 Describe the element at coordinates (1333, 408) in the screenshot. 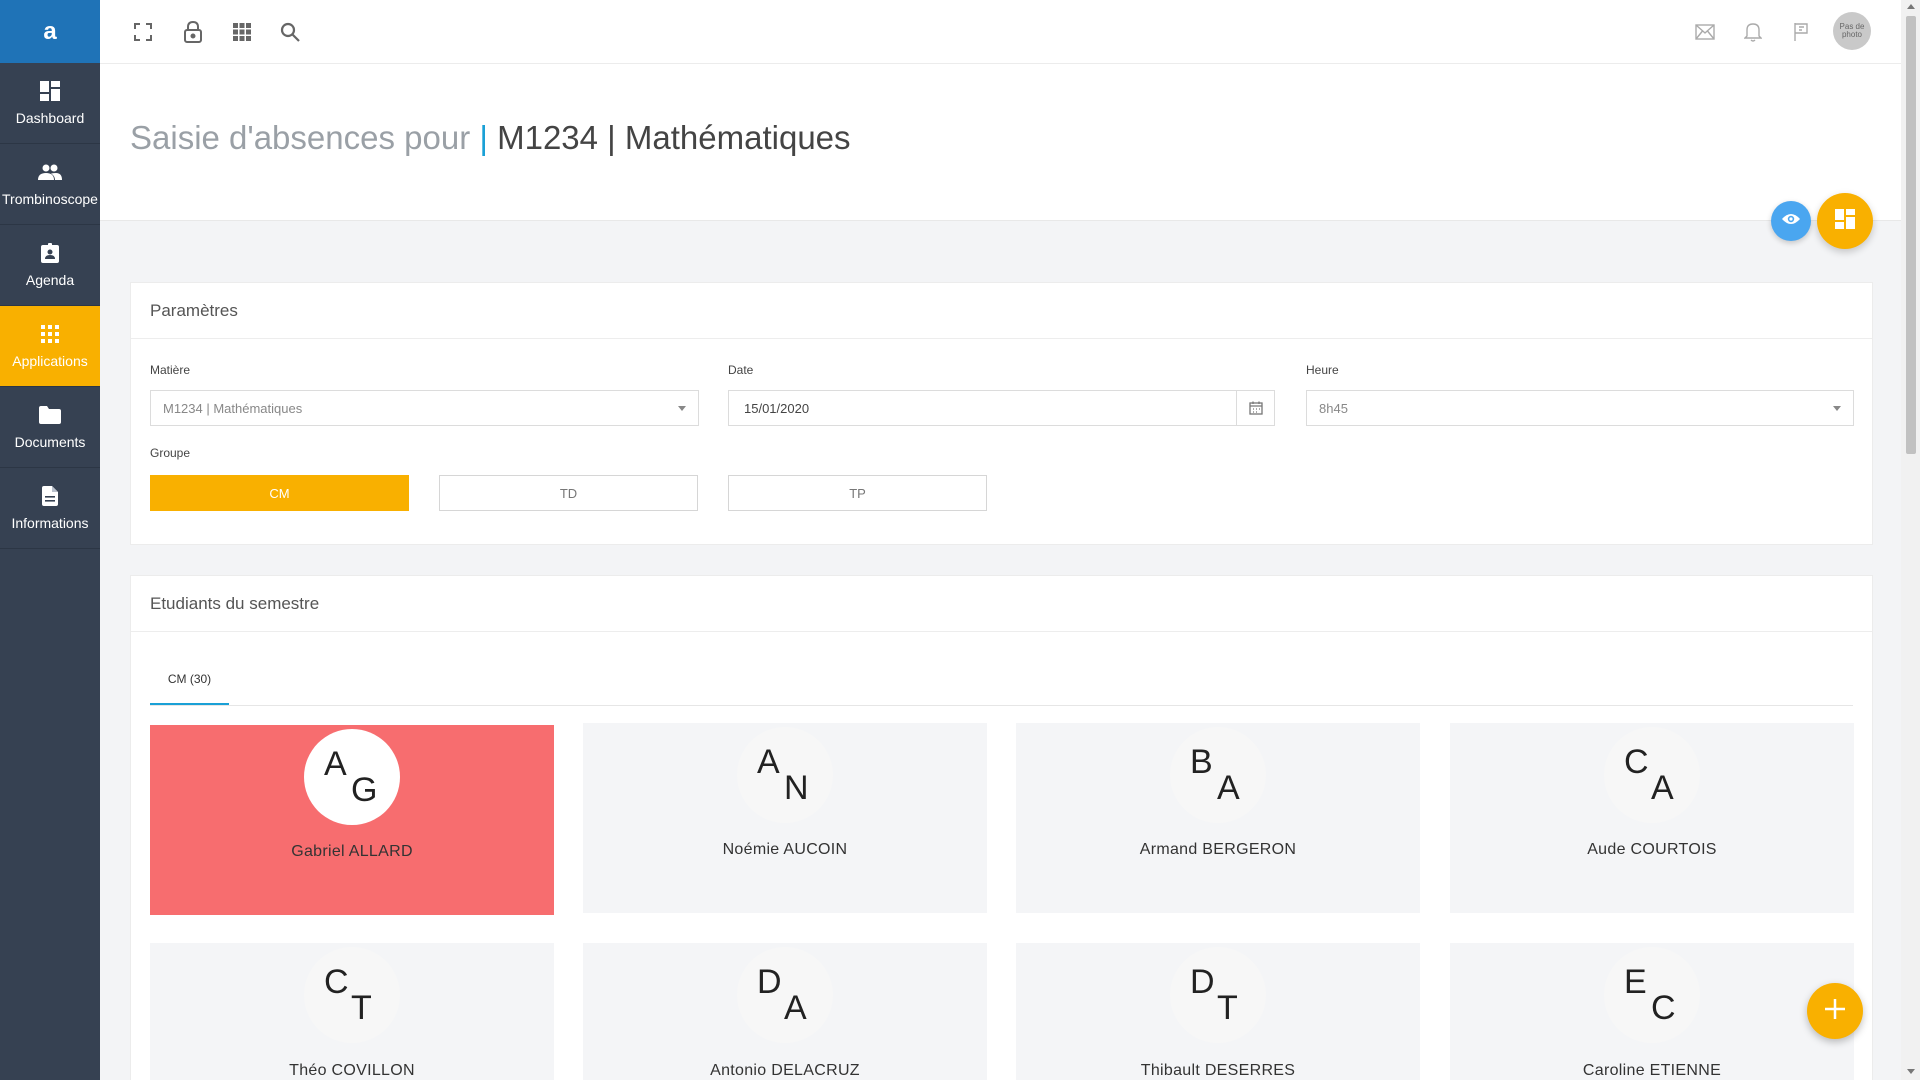

I see `heure-value: 8h45` at that location.